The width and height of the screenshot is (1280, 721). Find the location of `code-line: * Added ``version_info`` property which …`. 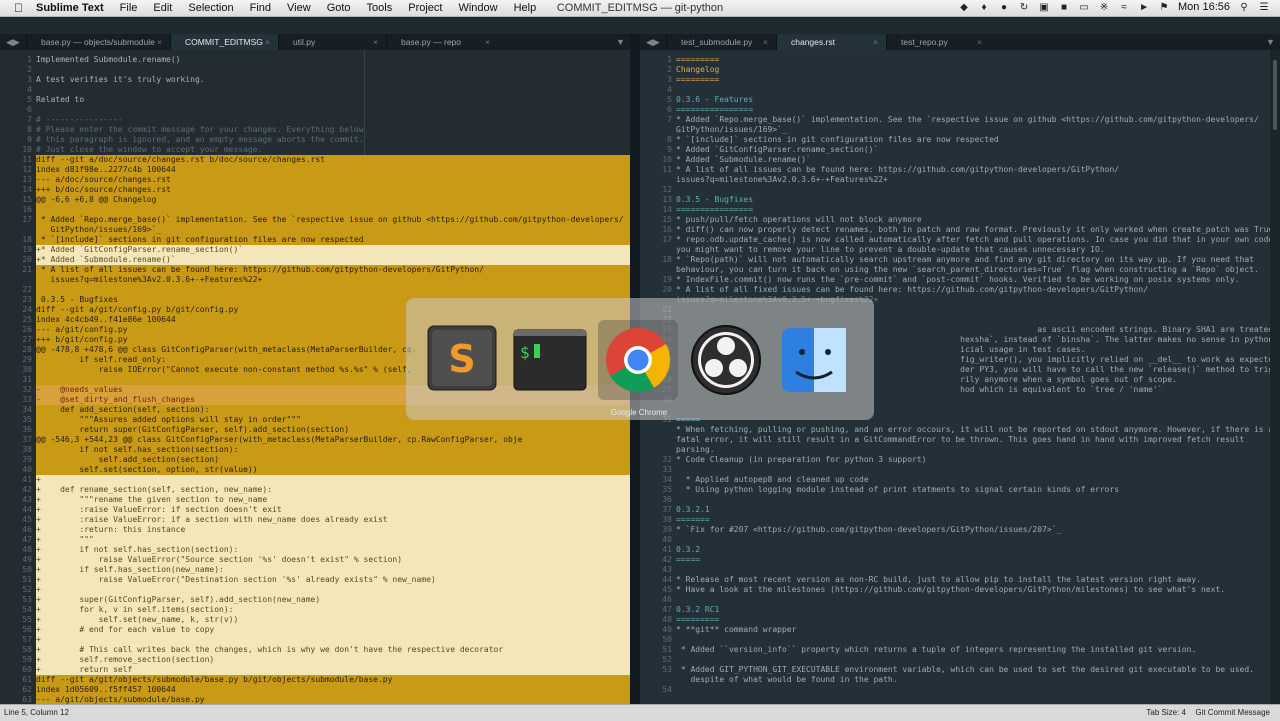

code-line: * Added ``version_info`` property which … is located at coordinates (973, 650).